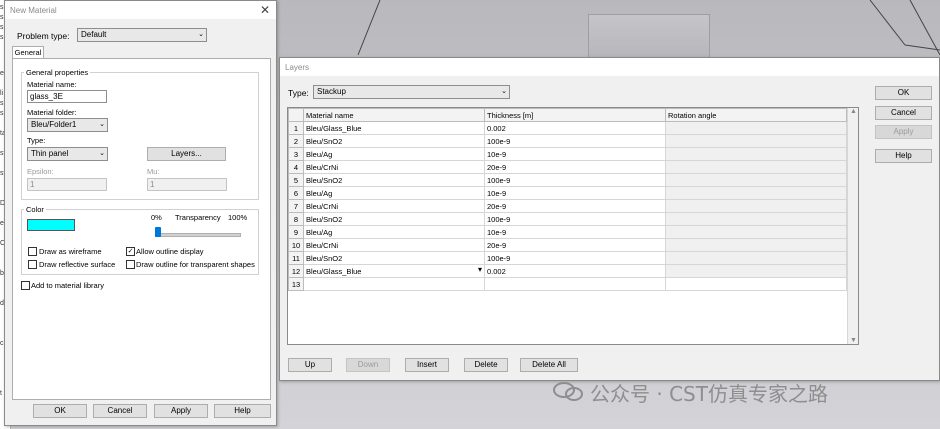 Image resolution: width=940 pixels, height=429 pixels. I want to click on table-row: 7 Bleu/CrNi 20e-9, so click(567, 206).